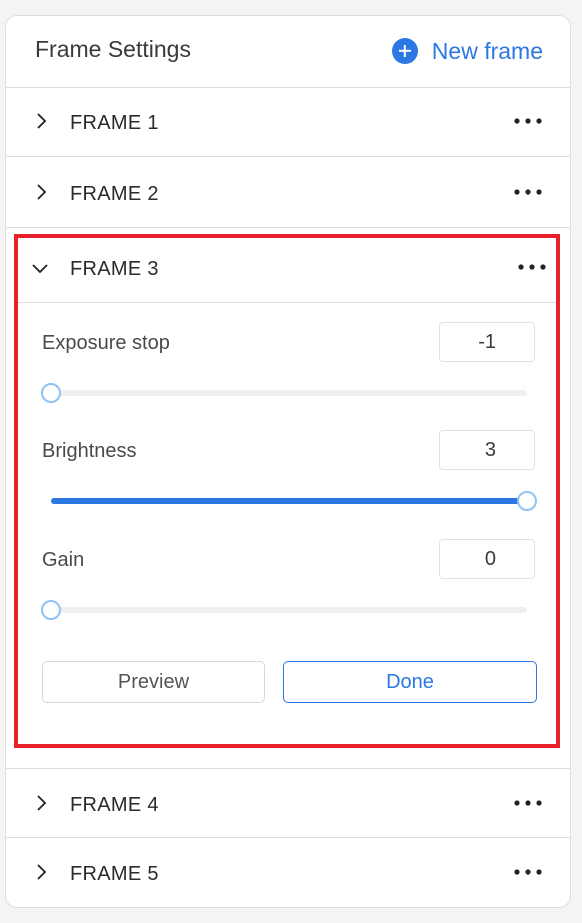 The height and width of the screenshot is (923, 582). Describe the element at coordinates (487, 559) in the screenshot. I see `gain-input: 0` at that location.